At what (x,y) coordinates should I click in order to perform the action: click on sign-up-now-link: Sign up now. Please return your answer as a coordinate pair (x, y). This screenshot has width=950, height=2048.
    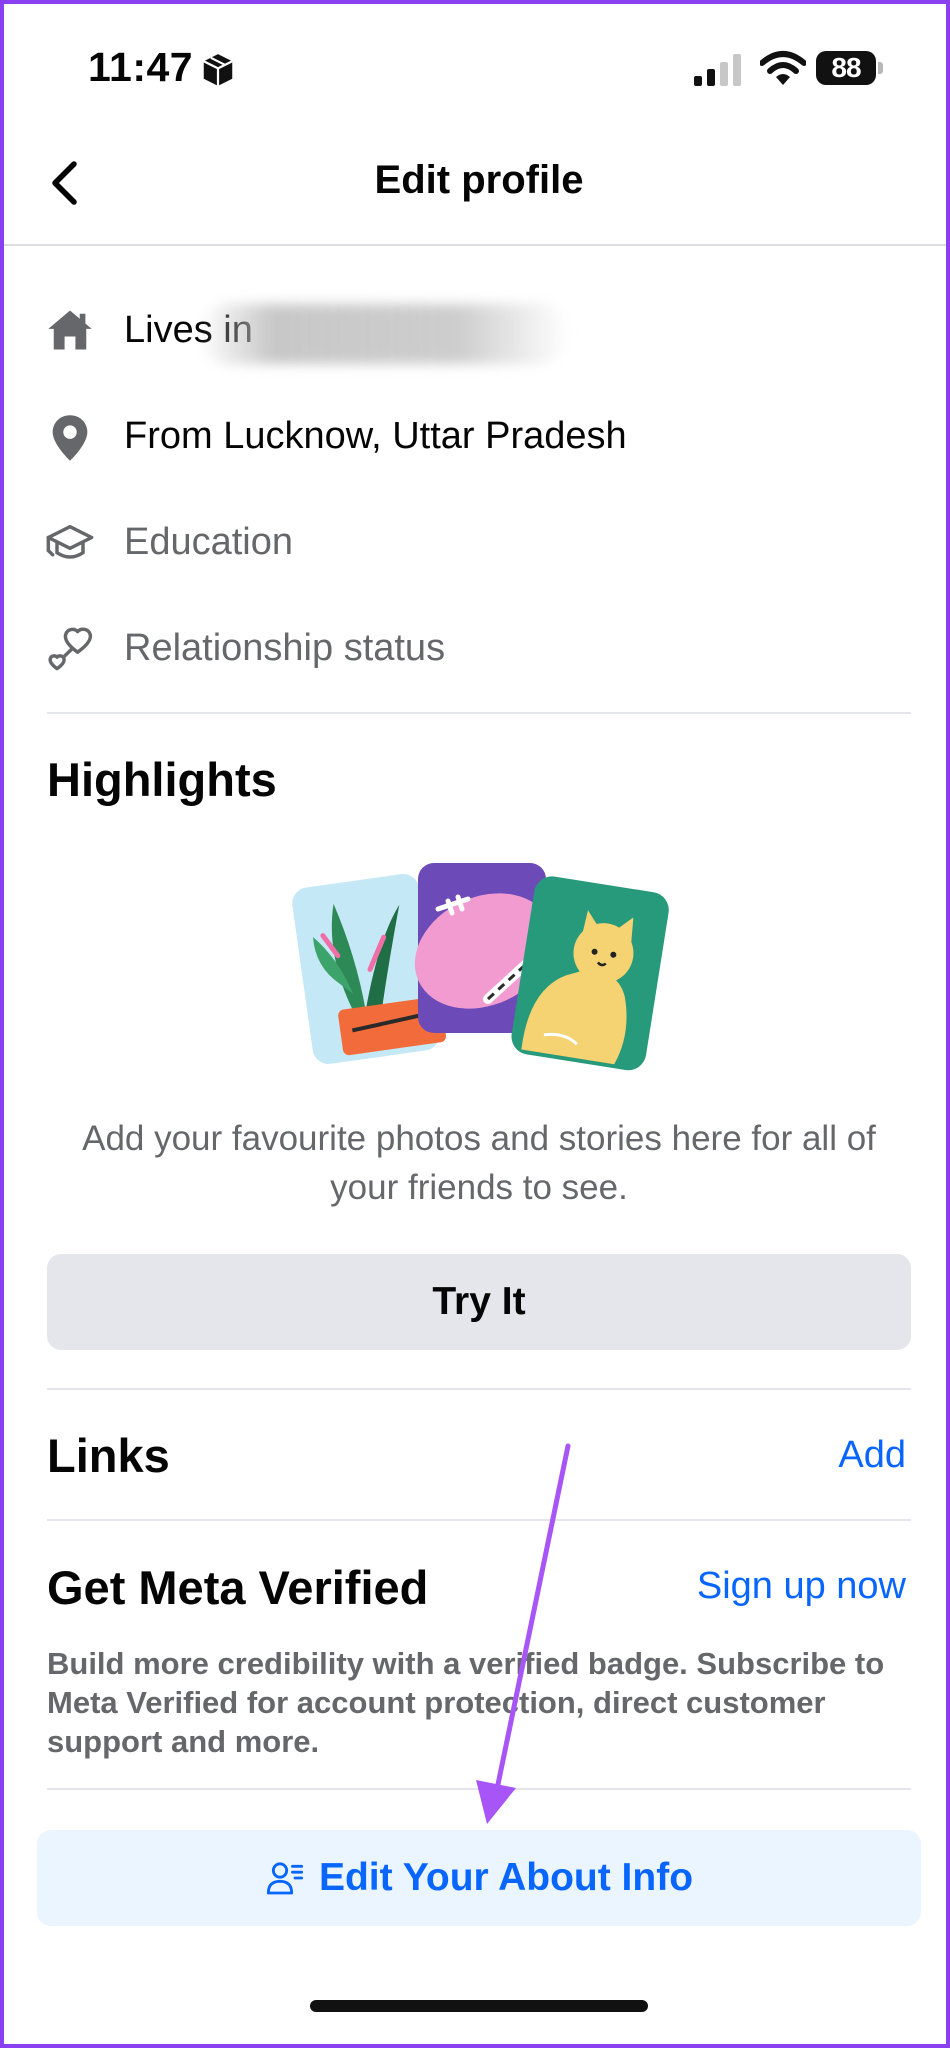
    Looking at the image, I should click on (801, 1586).